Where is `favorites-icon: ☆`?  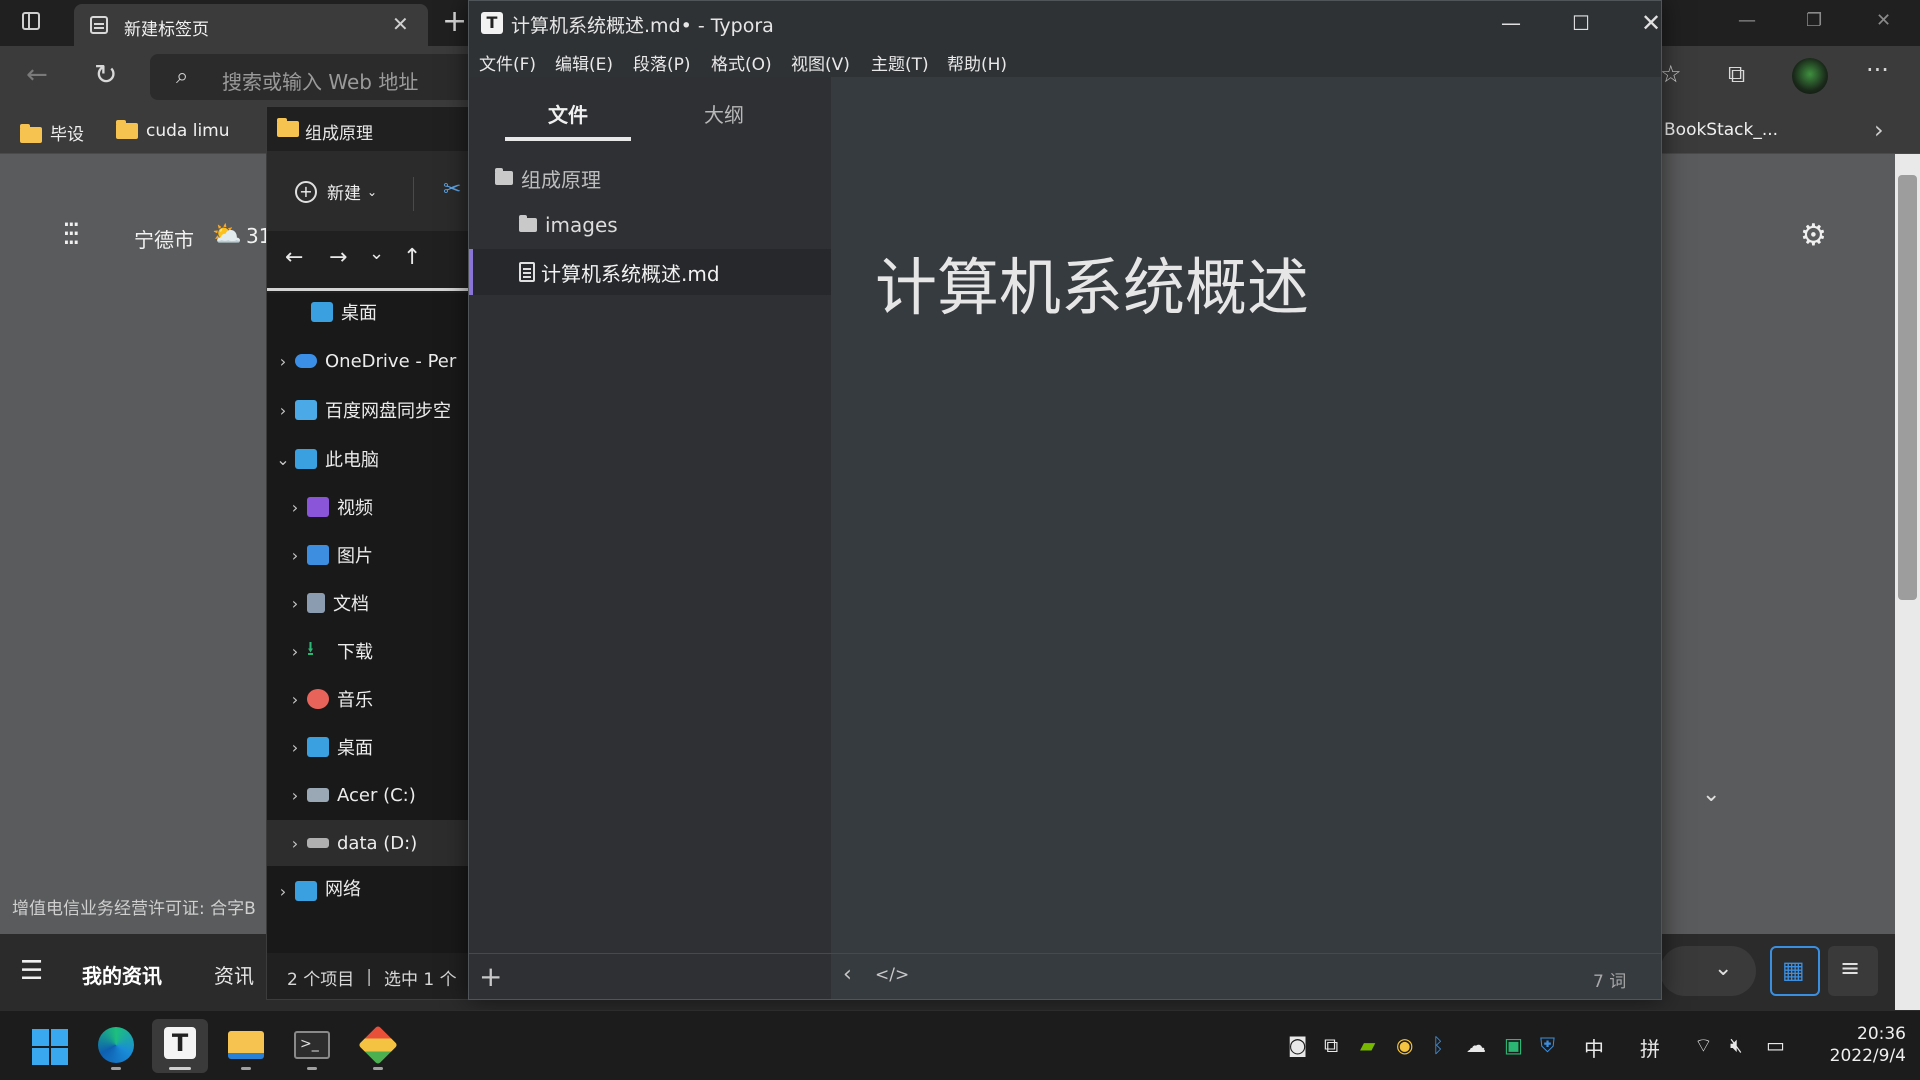 favorites-icon: ☆ is located at coordinates (1671, 74).